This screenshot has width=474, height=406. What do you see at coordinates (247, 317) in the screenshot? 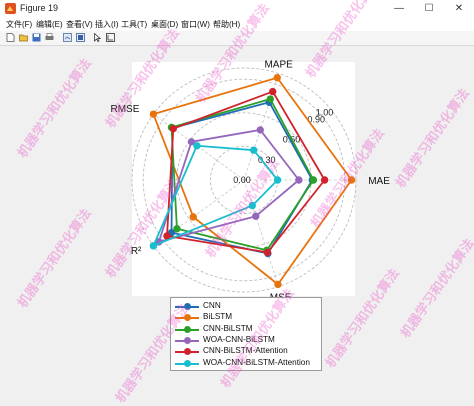
I see `legend-item: BiLSTM` at bounding box center [247, 317].